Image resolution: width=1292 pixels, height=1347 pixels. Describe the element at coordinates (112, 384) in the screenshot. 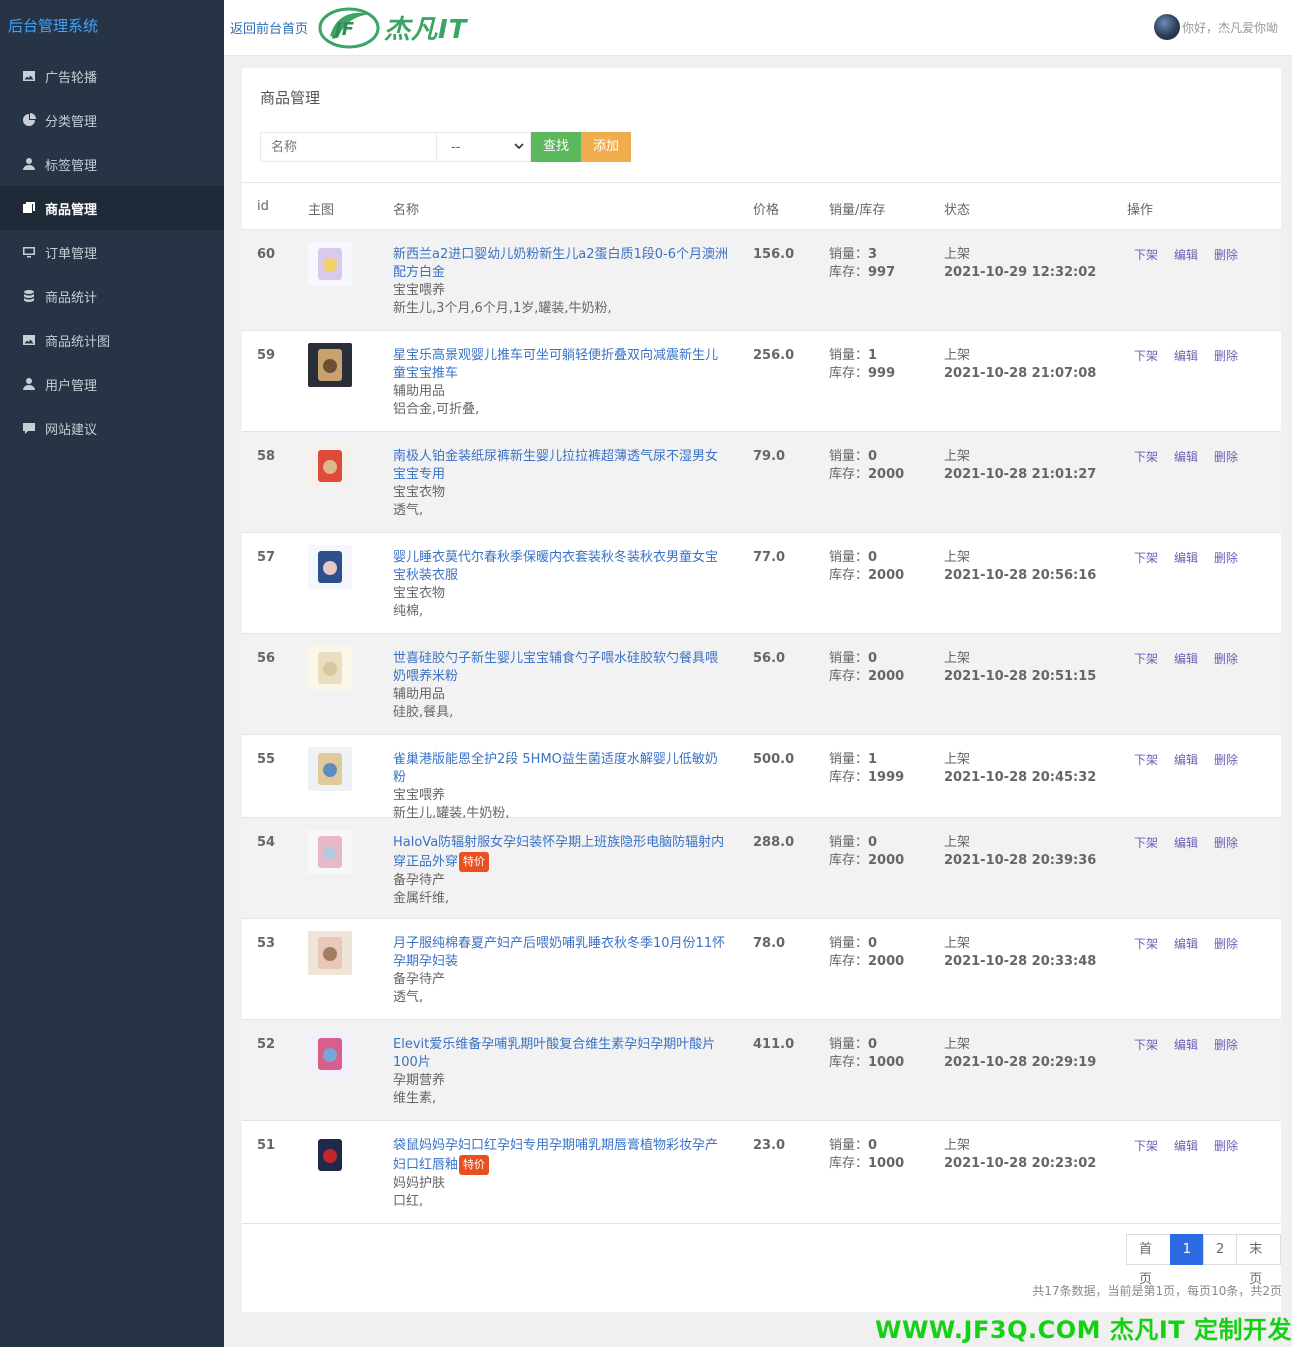

I see `sidebar-item-users: 用户管理` at that location.